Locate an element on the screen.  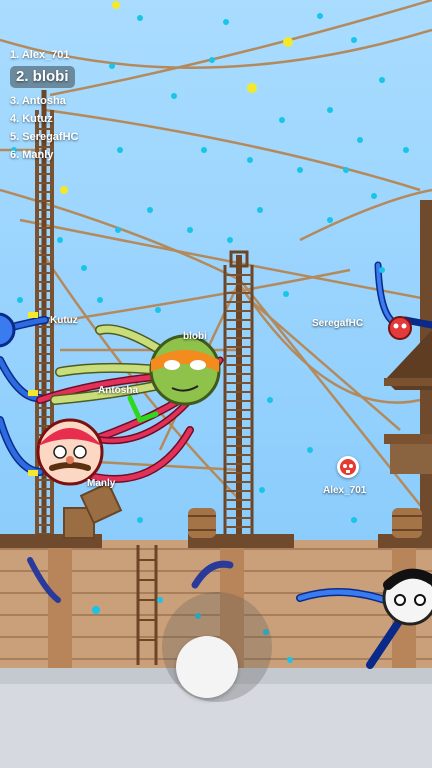
skull-icon is located at coordinates (348, 467).